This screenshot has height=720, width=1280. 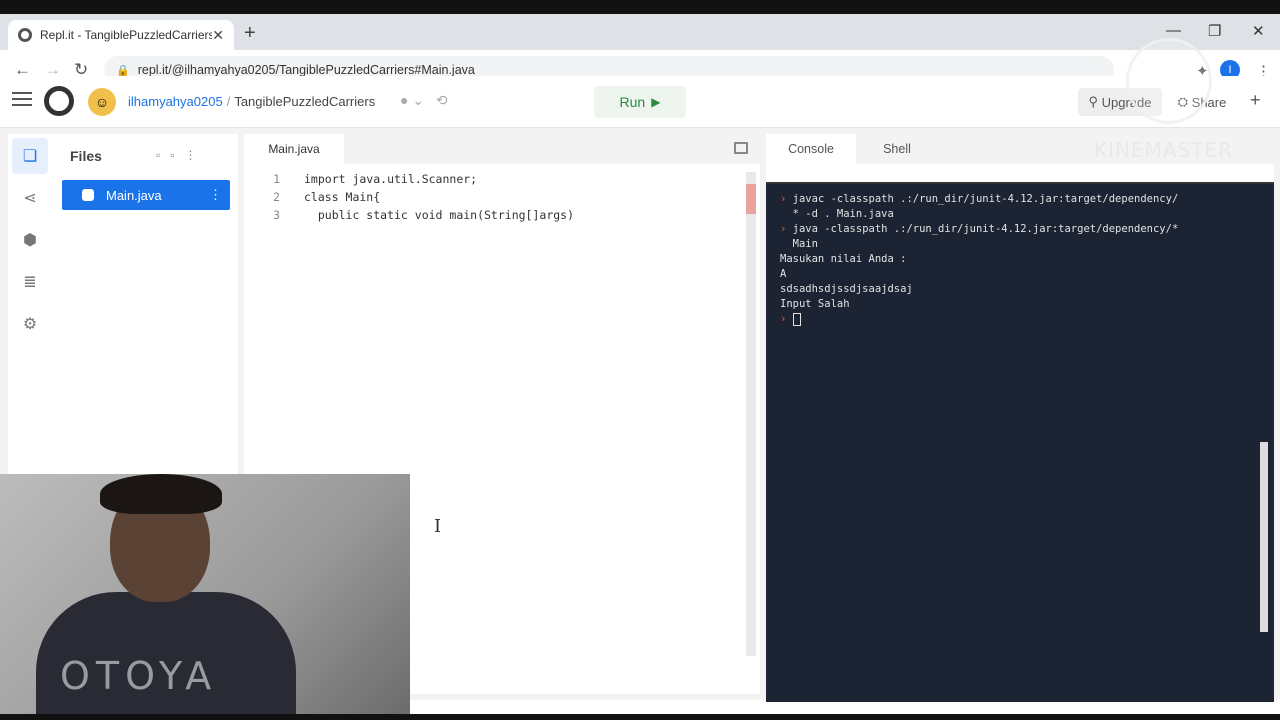 What do you see at coordinates (276, 179) in the screenshot?
I see `line-number: 1` at bounding box center [276, 179].